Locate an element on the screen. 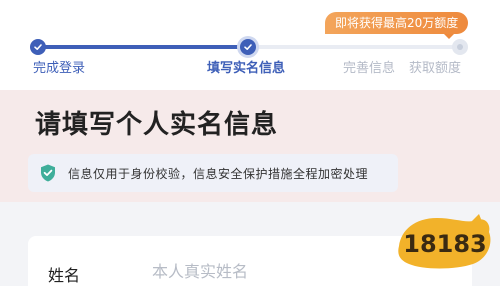 The height and width of the screenshot is (286, 500). step-label-complete-info: 完善信息 is located at coordinates (369, 68).